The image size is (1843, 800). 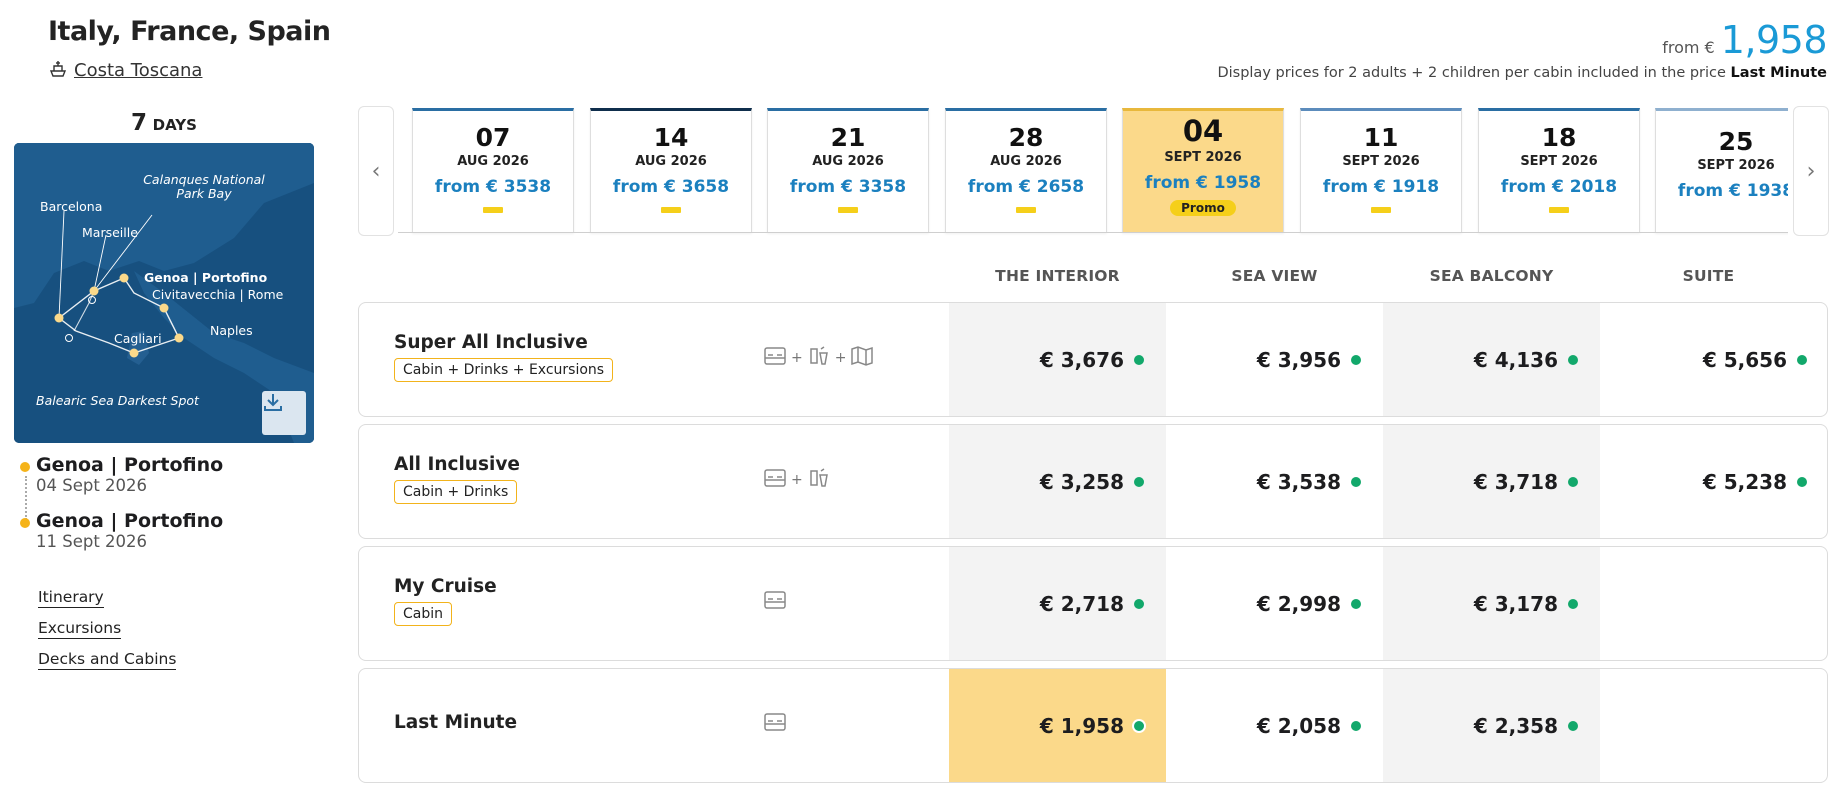 What do you see at coordinates (92, 485) in the screenshot?
I see `departure-date: 04 Sept 2026` at bounding box center [92, 485].